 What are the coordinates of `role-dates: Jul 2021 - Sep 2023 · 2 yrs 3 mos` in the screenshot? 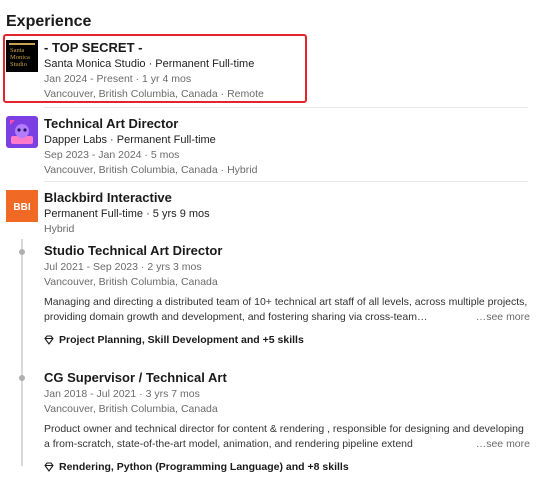 It's located at (123, 267).